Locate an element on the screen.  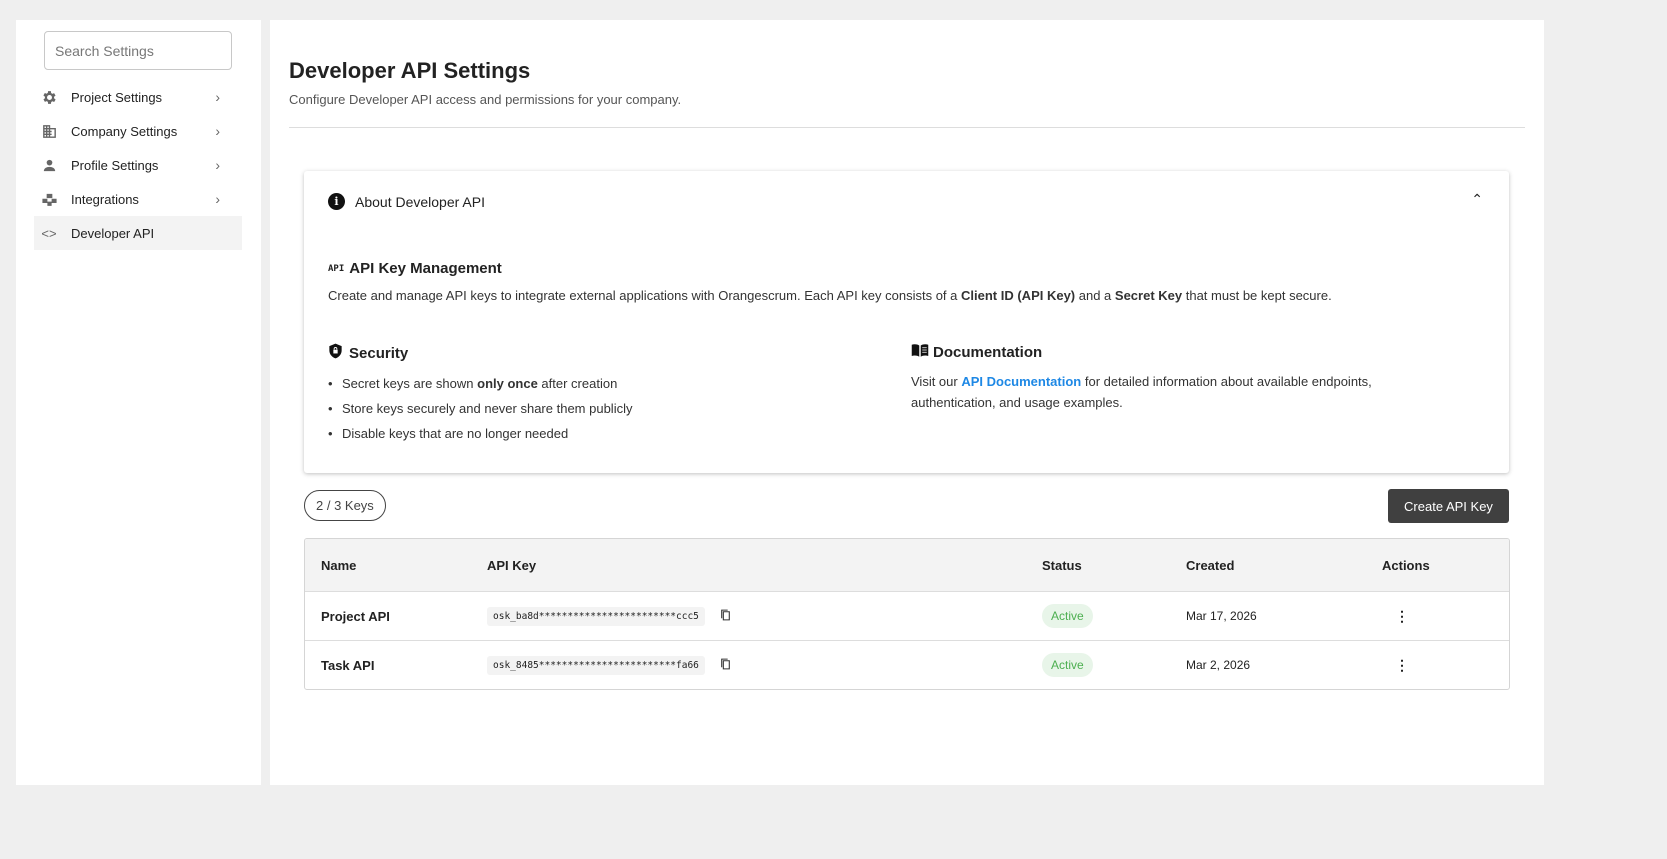
sidebar-item-profile-settings: Profile Settings › is located at coordinates (138, 165).